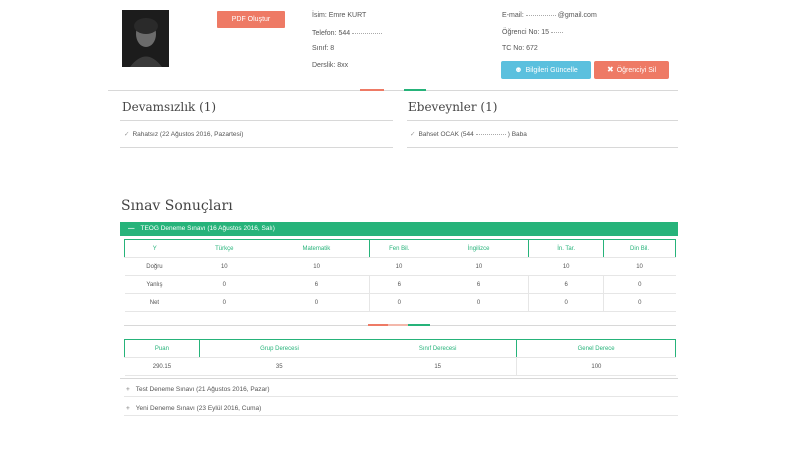 Image resolution: width=800 pixels, height=452 pixels. I want to click on attendance-item-text: Rahatsız (22 Ağustos 2016, Pazartesi), so click(188, 134).